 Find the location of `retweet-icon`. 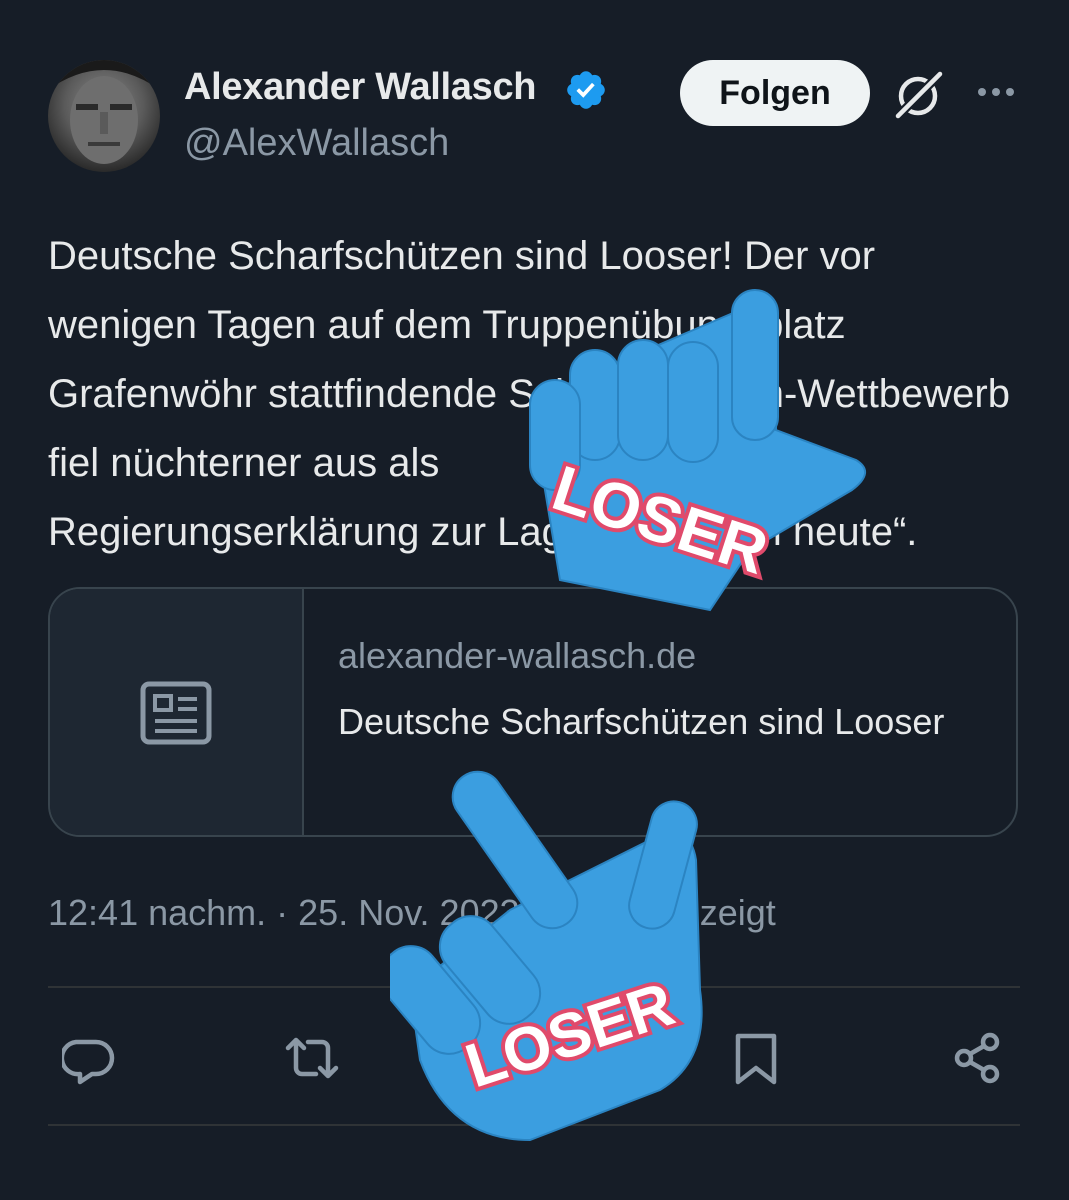

retweet-icon is located at coordinates (312, 1058).